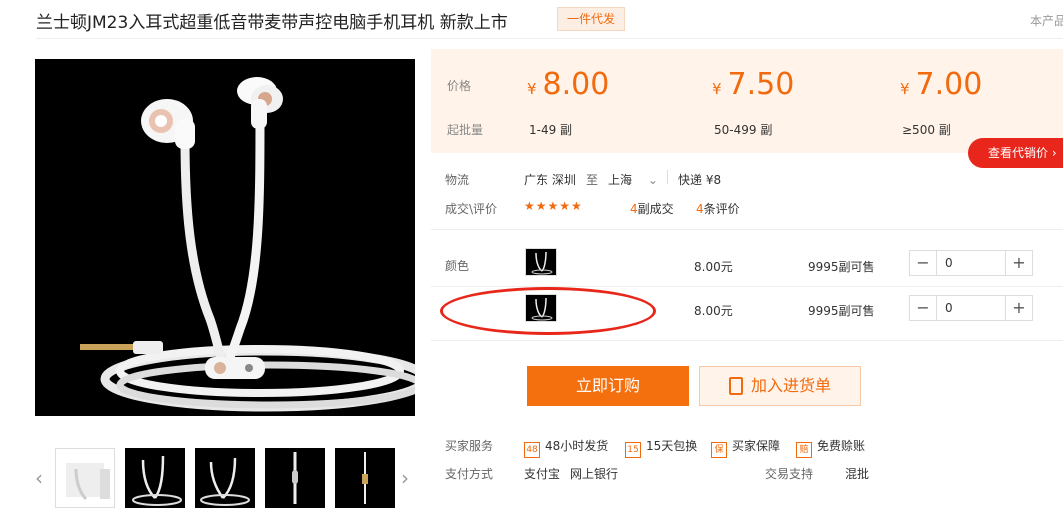  What do you see at coordinates (743, 130) in the screenshot?
I see `tier-2-range: 50-499 副` at bounding box center [743, 130].